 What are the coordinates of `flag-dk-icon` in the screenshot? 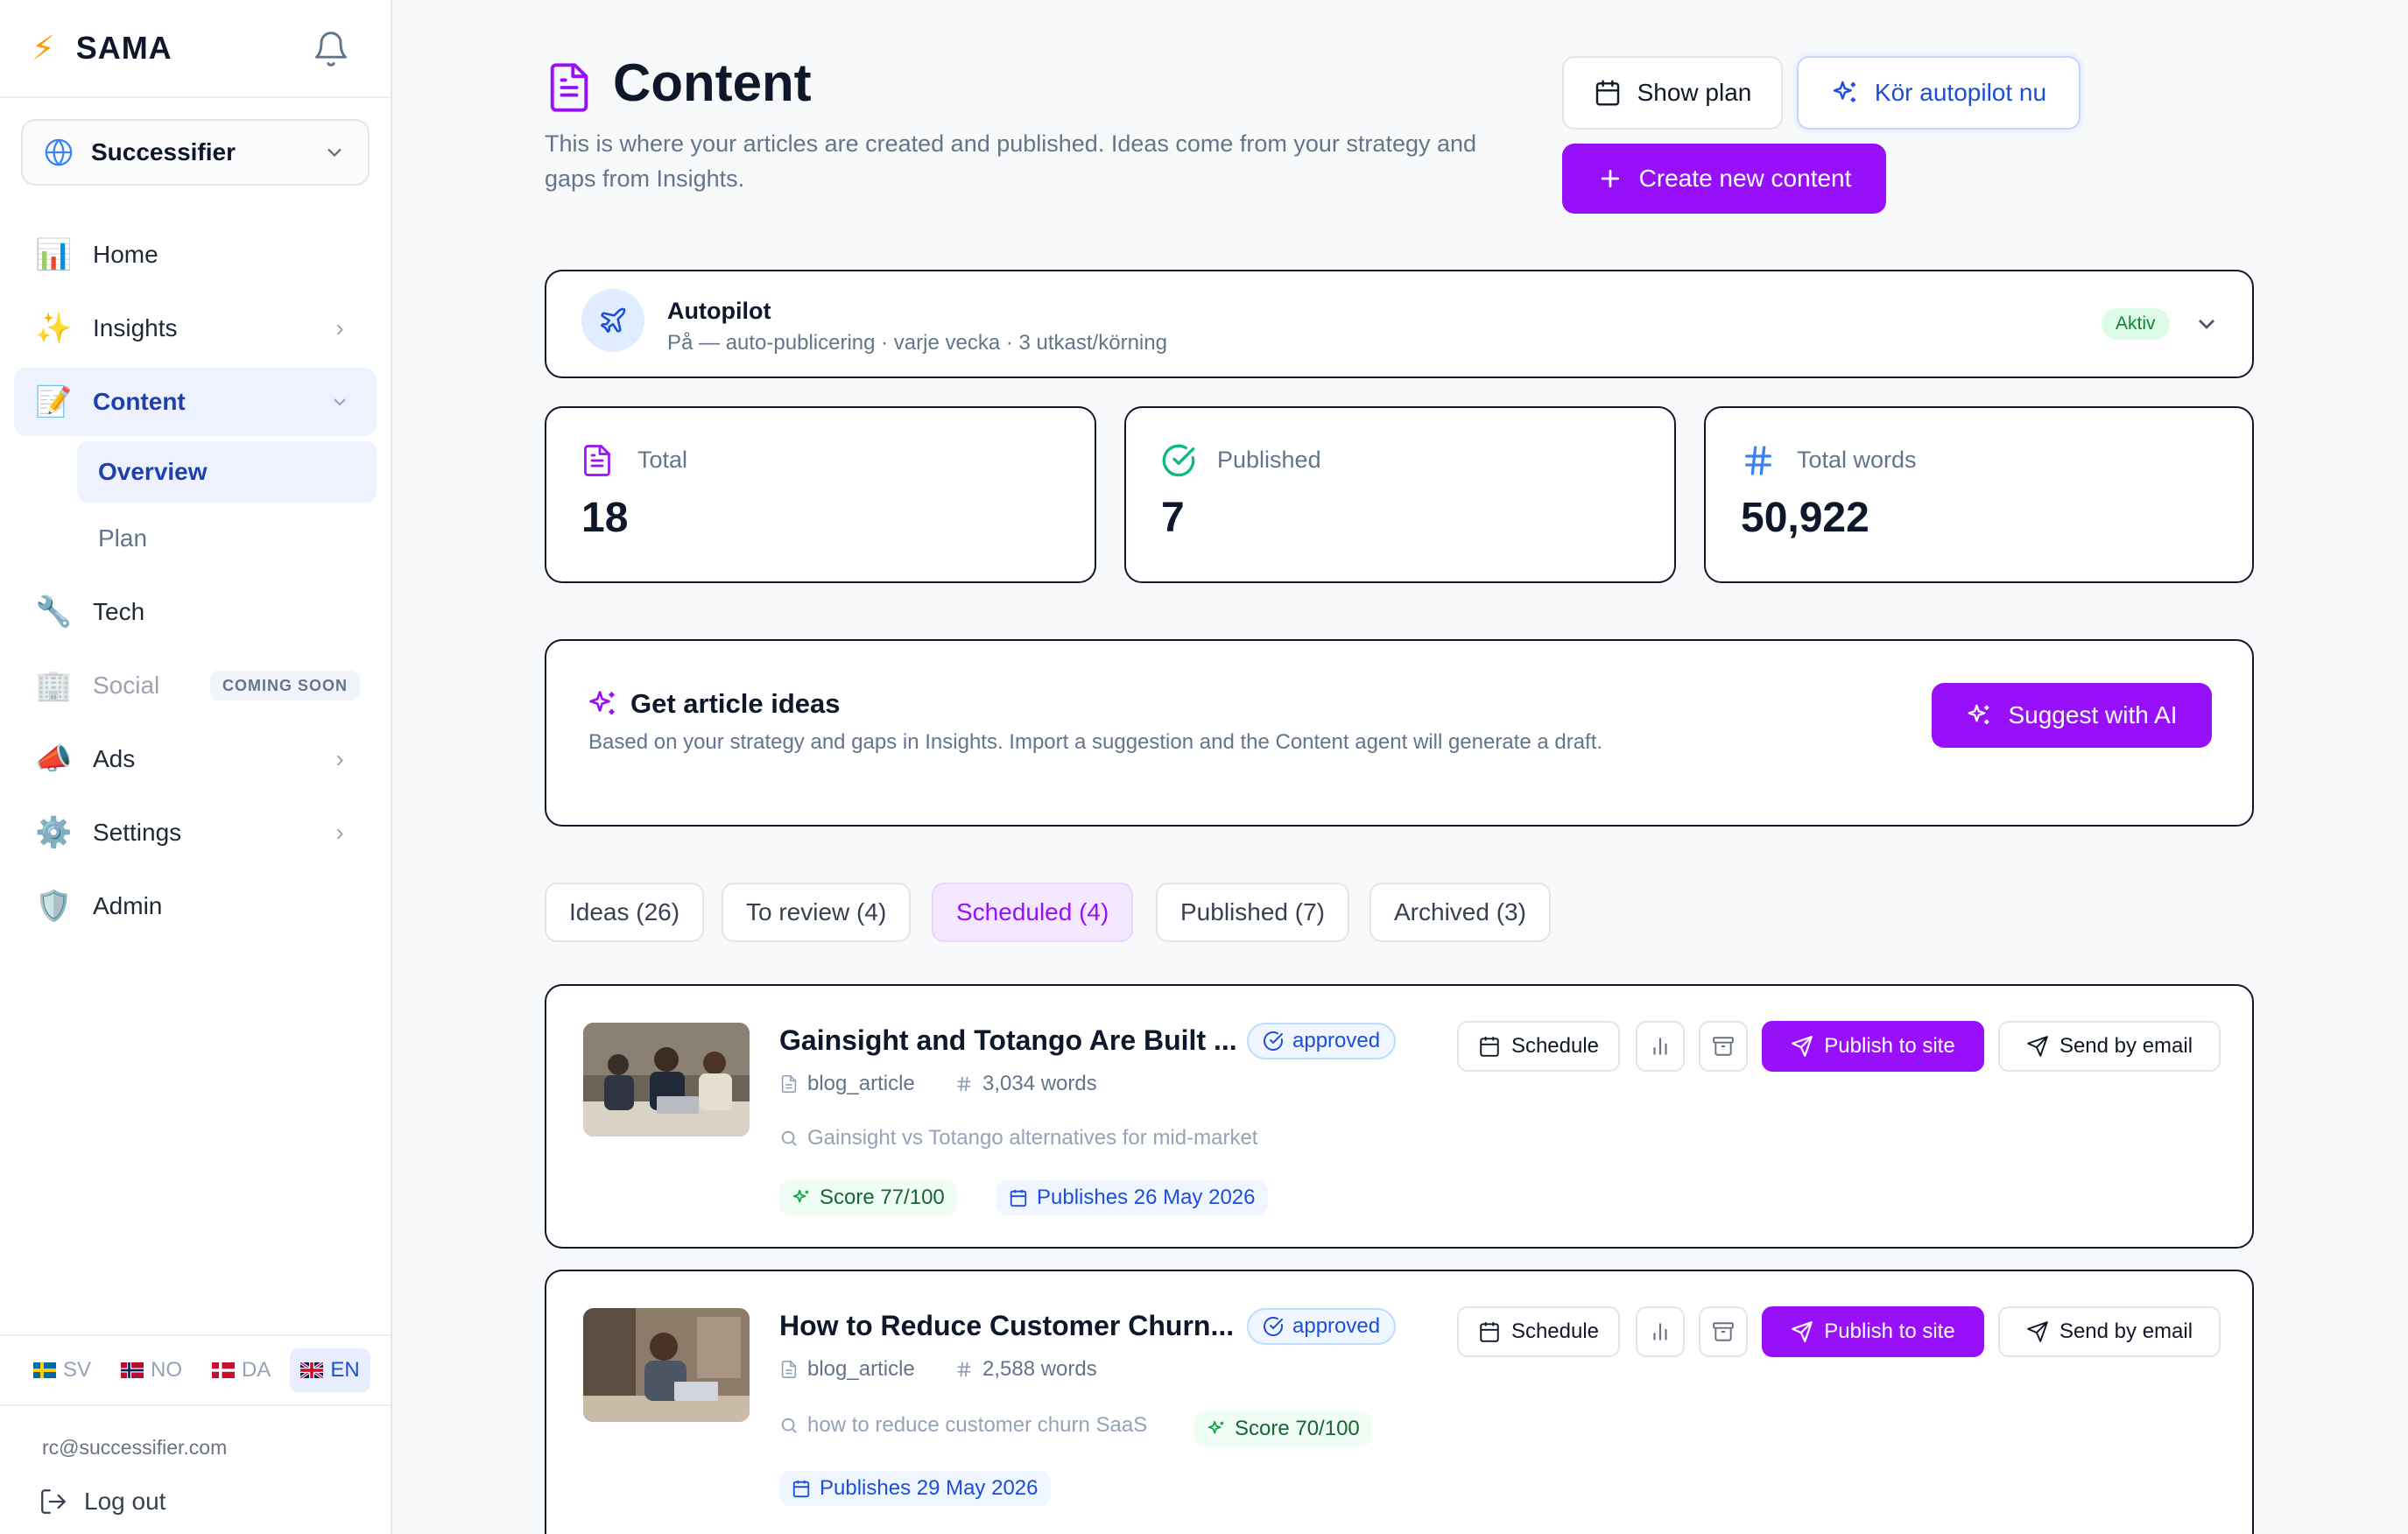 It's located at (224, 1370).